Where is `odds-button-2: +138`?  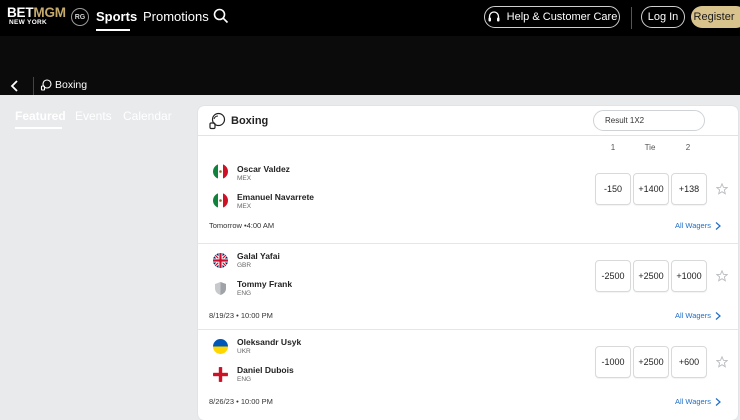
odds-button-2: +138 is located at coordinates (689, 189).